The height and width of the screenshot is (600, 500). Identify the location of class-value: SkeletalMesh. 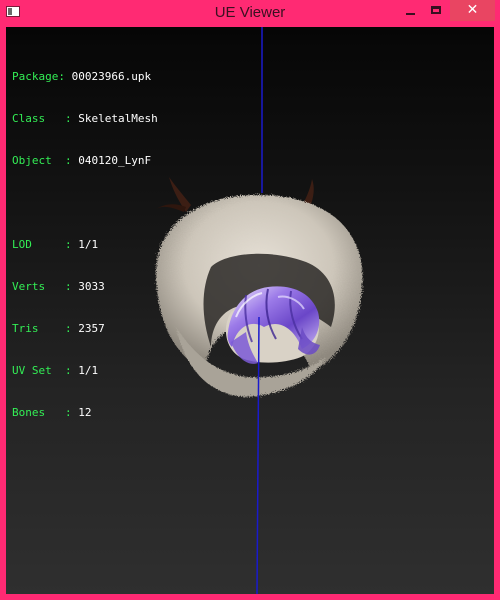
(118, 118).